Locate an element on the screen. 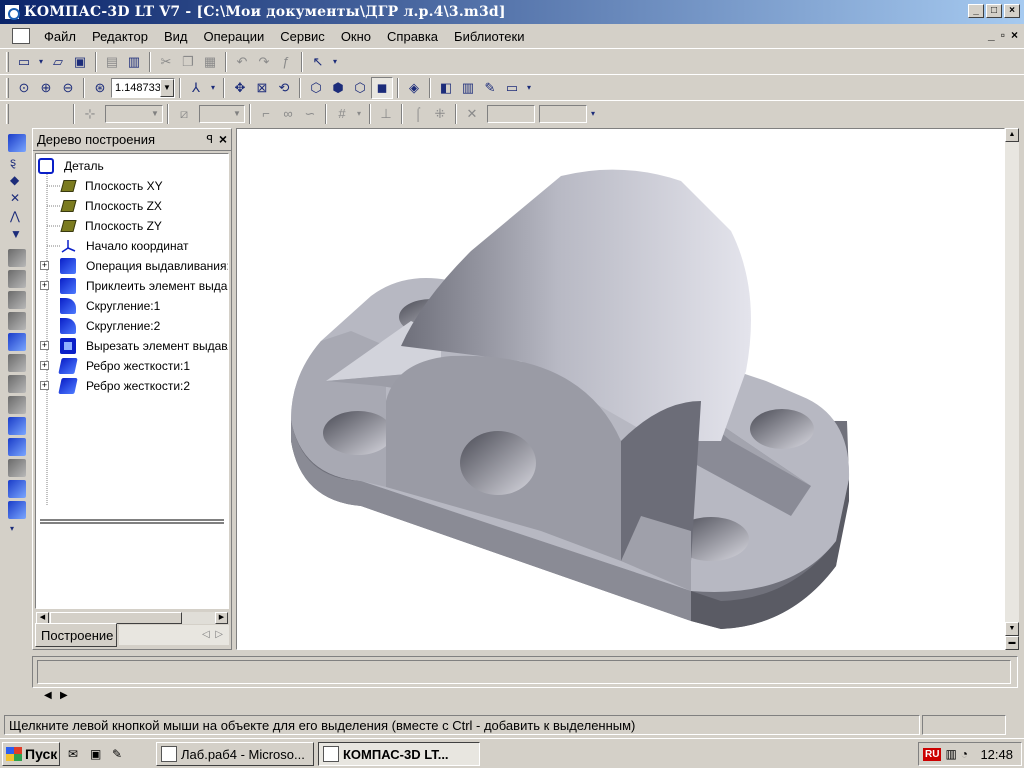  more-tools-icon: ▾ is located at coordinates (17, 529).